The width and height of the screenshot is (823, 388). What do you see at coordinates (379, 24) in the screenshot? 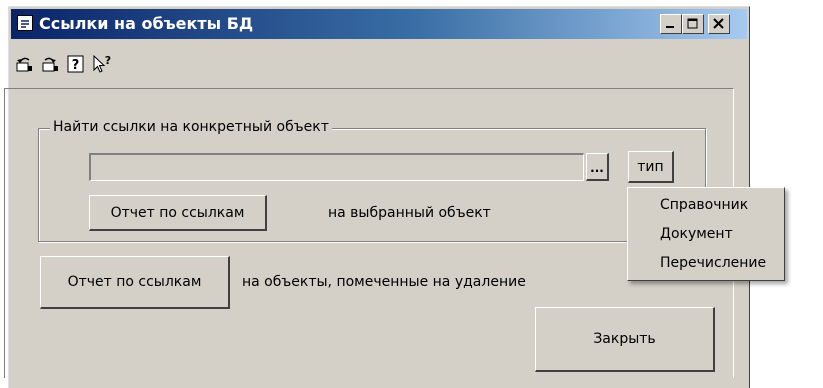
I see `title-bar: Ссылки на объекты БД` at bounding box center [379, 24].